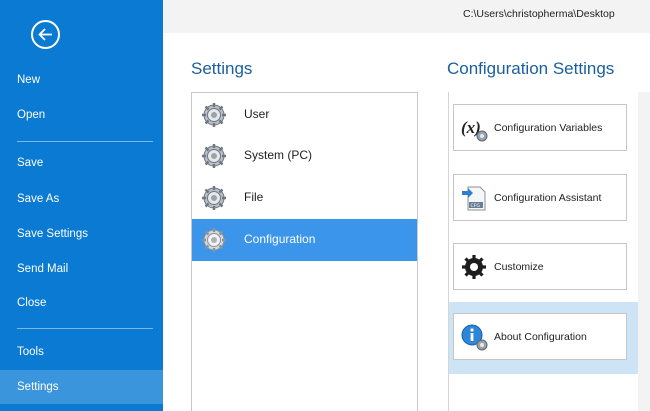  Describe the element at coordinates (278, 155) in the screenshot. I see `list-item-label: System (PC)` at that location.